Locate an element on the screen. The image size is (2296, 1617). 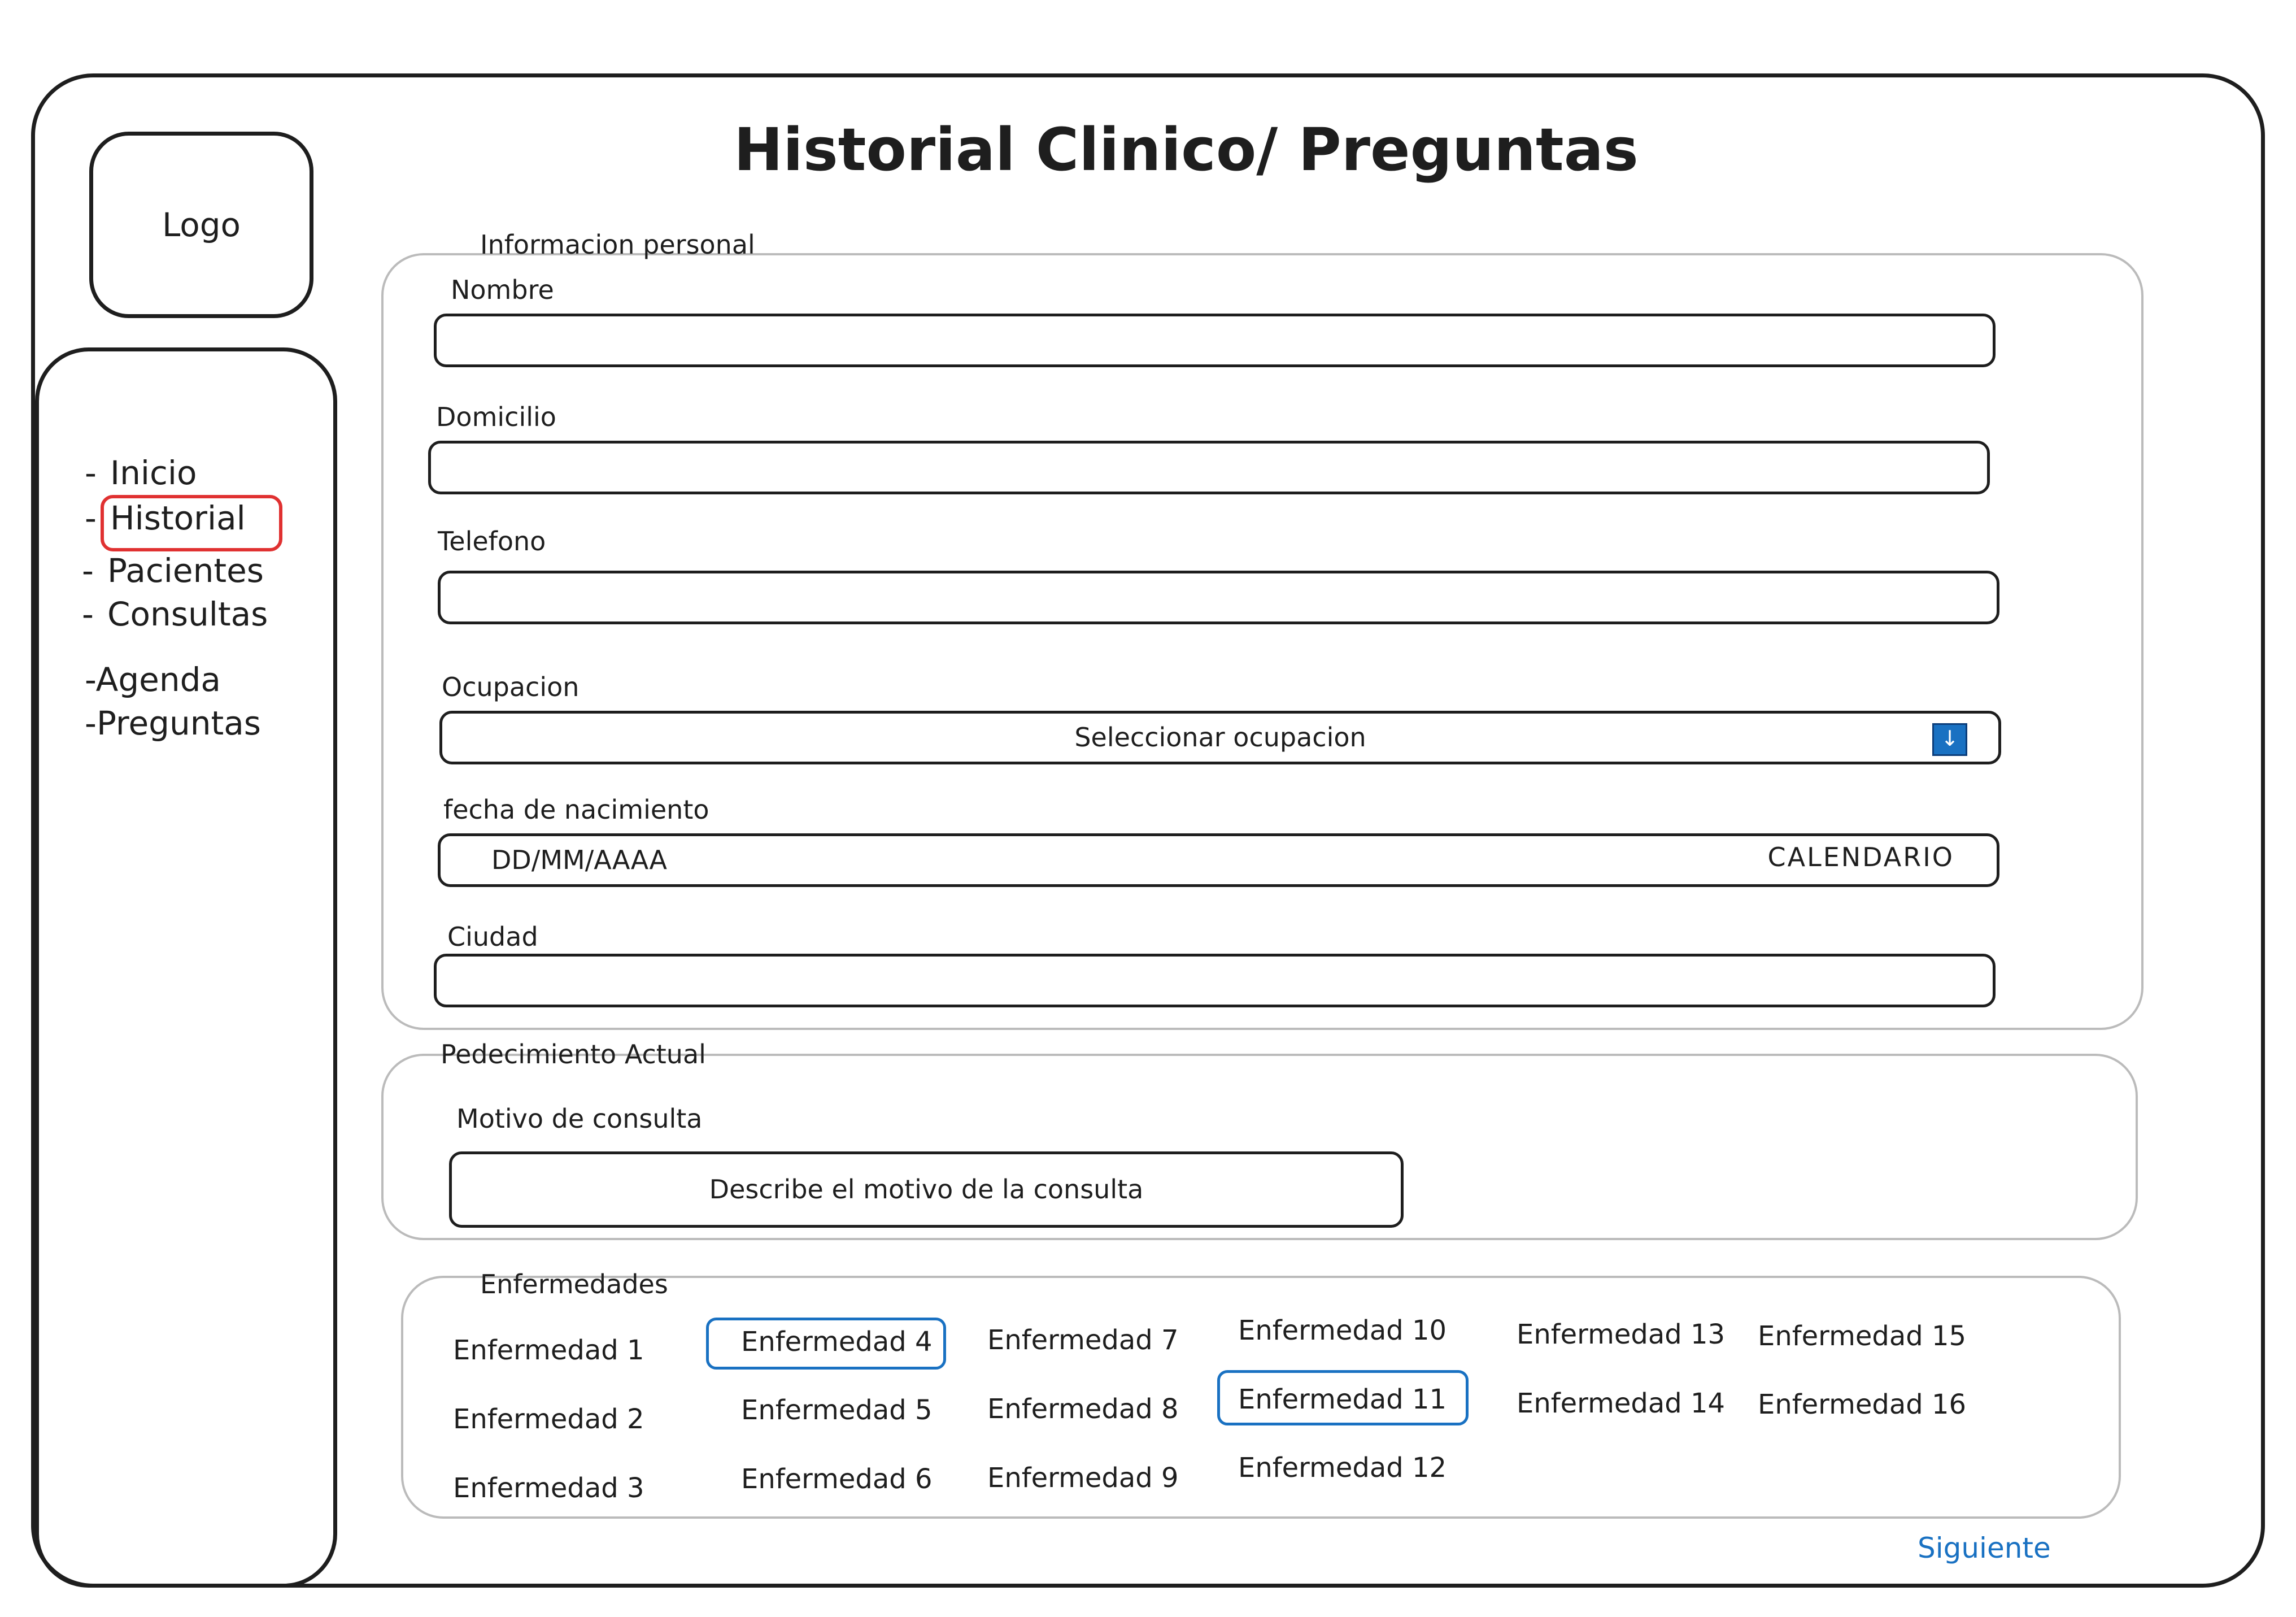
nombre-label: Nombre is located at coordinates (502, 290).